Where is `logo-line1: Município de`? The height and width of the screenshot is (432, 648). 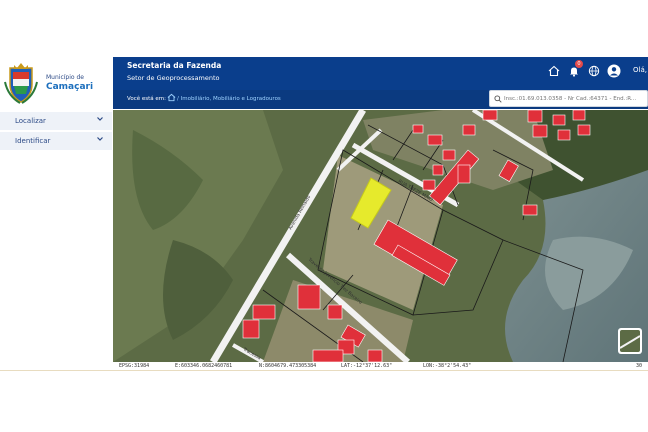 logo-line1: Município de is located at coordinates (65, 77).